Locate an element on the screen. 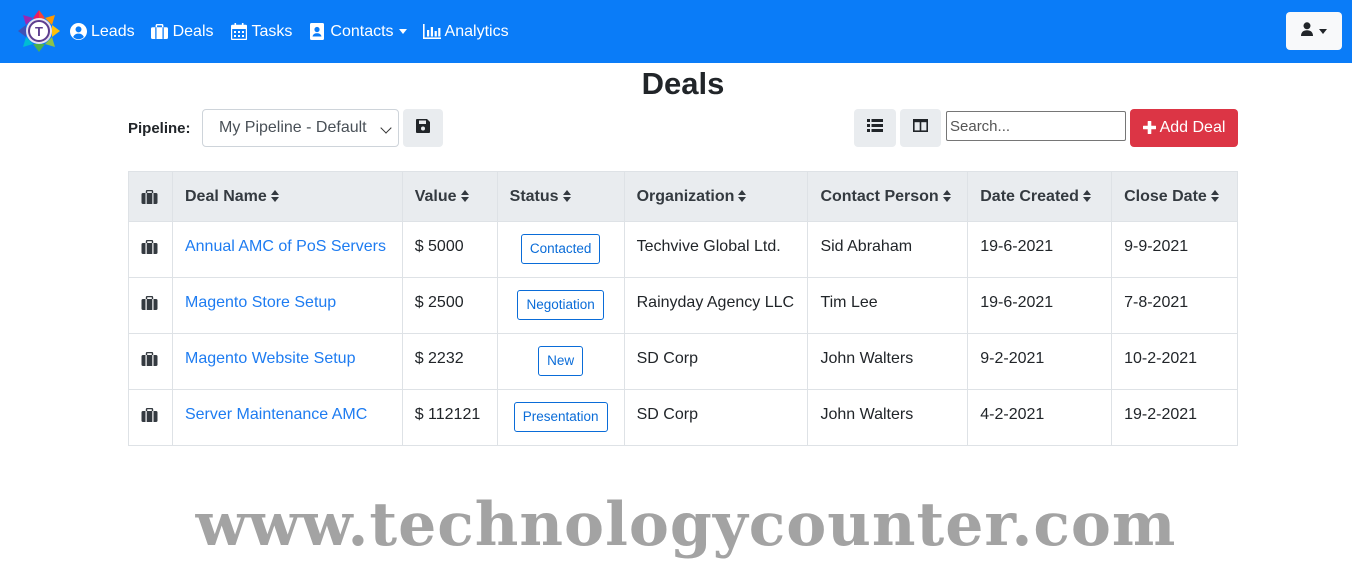  status-badge: Presentation is located at coordinates (560, 417).